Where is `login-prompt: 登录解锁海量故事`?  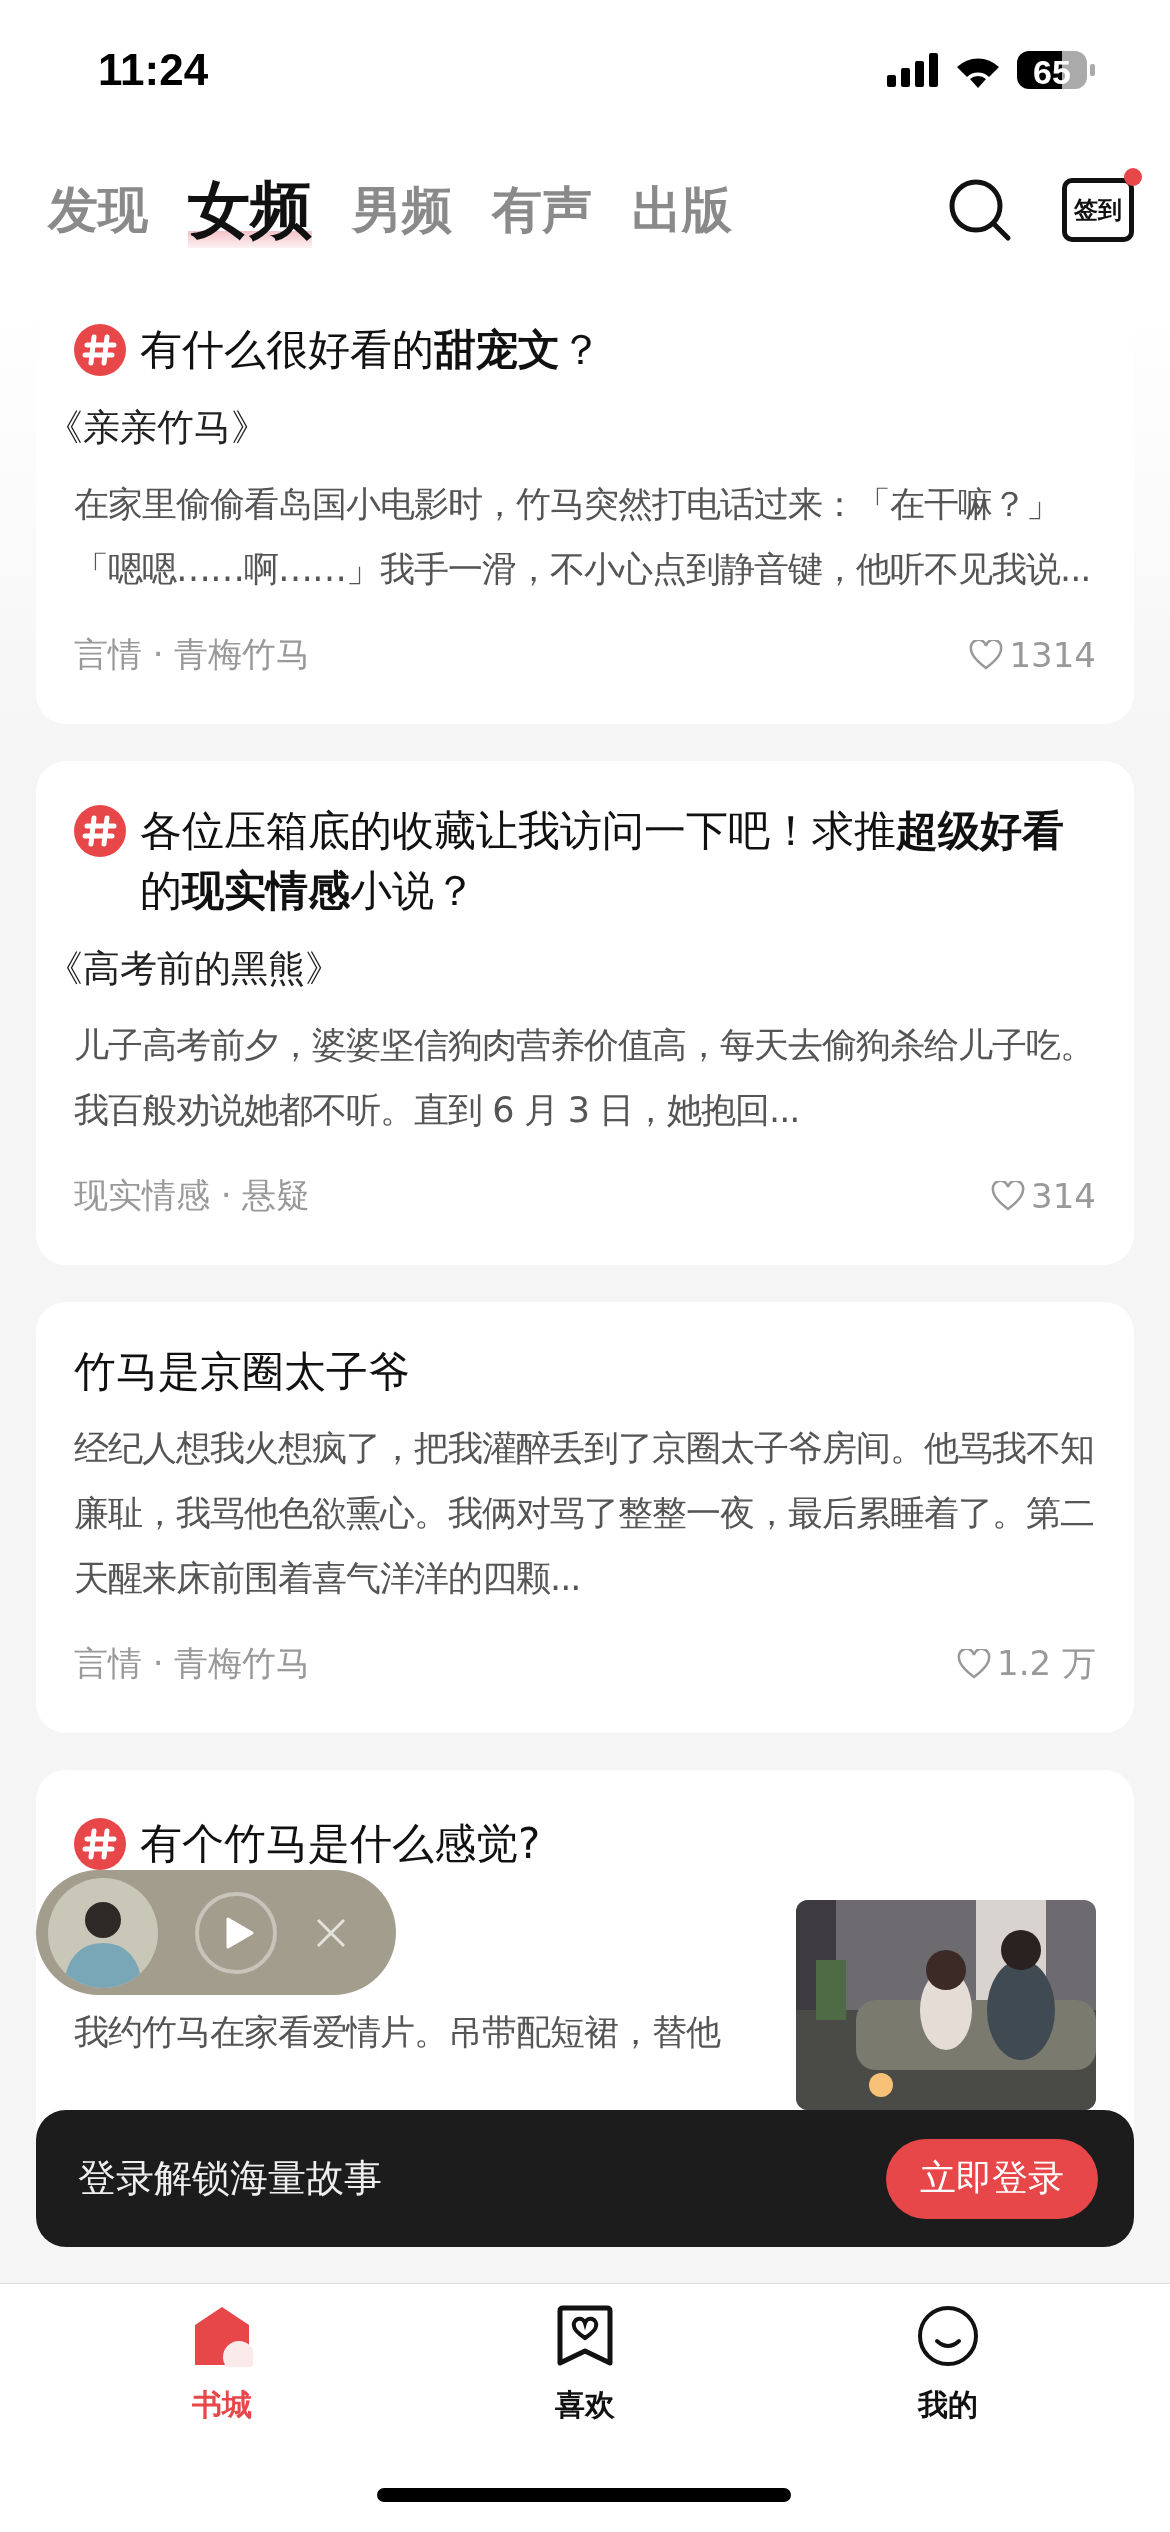
login-prompt: 登录解锁海量故事 is located at coordinates (230, 2178).